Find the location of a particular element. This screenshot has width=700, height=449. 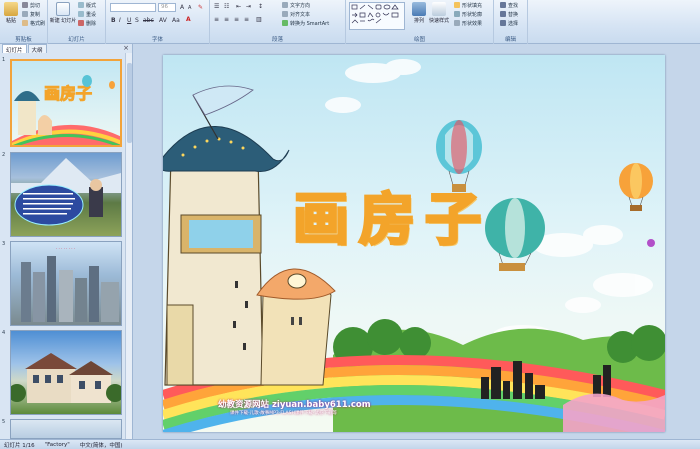

underline-icon: U is located at coordinates (129, 20).